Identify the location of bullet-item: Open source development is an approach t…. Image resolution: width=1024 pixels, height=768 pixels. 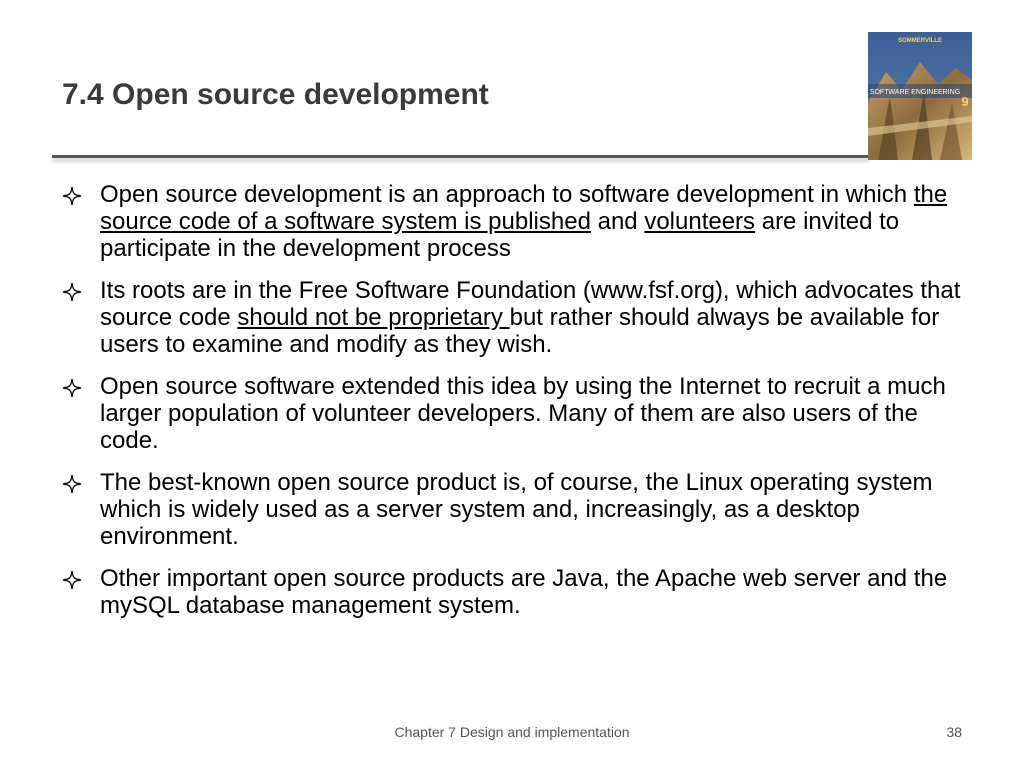
(512, 221).